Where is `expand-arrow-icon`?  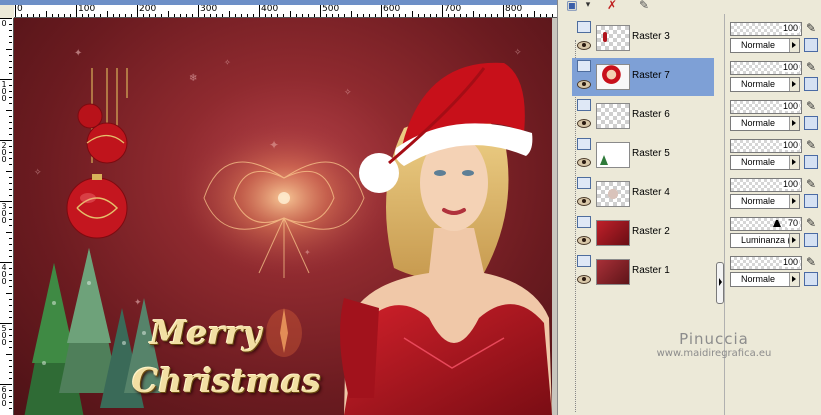
expand-arrow-icon is located at coordinates (720, 283).